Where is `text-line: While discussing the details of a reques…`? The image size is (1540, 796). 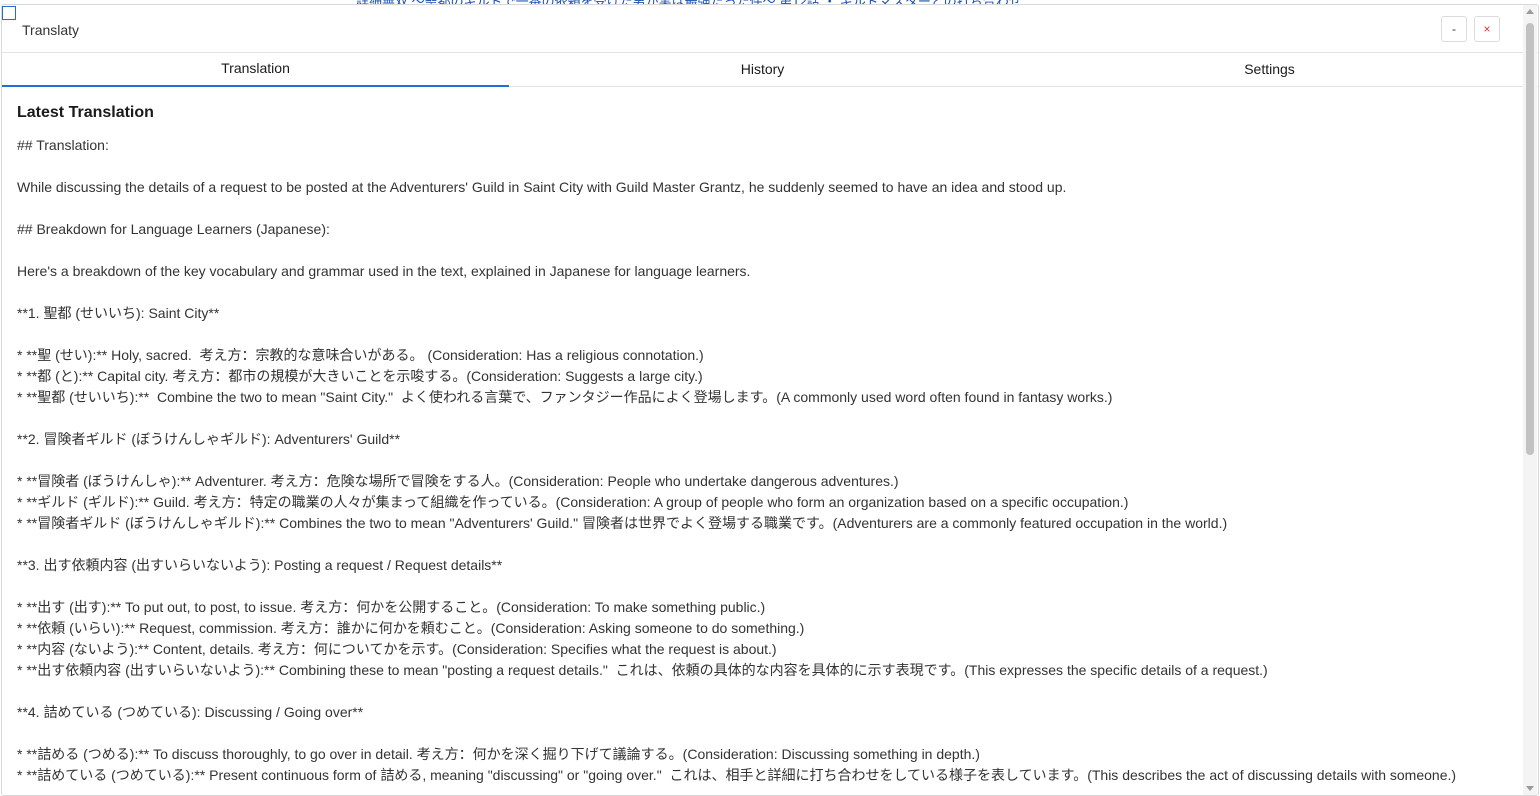
text-line: While discussing the details of a reques… is located at coordinates (542, 187).